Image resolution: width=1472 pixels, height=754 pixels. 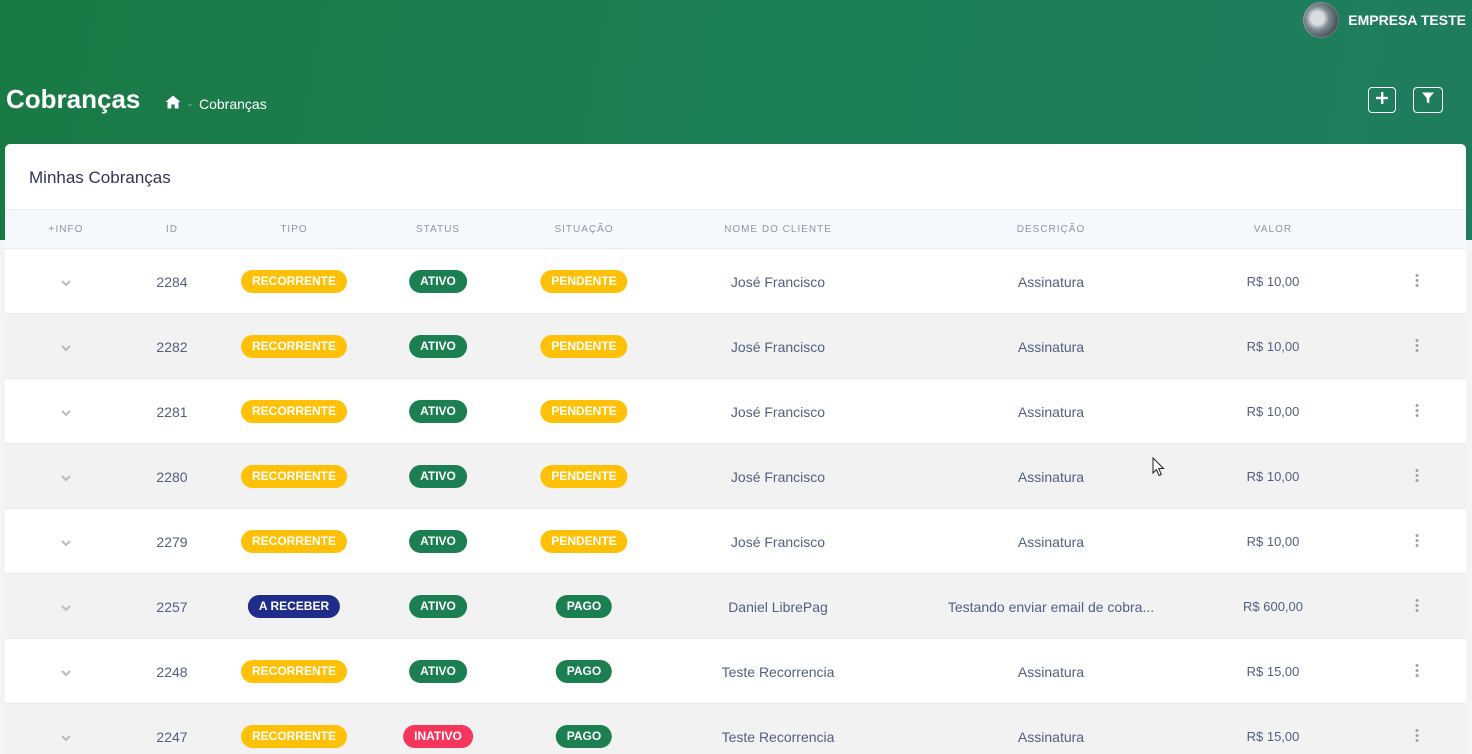 I want to click on filter-icon, so click(x=1428, y=100).